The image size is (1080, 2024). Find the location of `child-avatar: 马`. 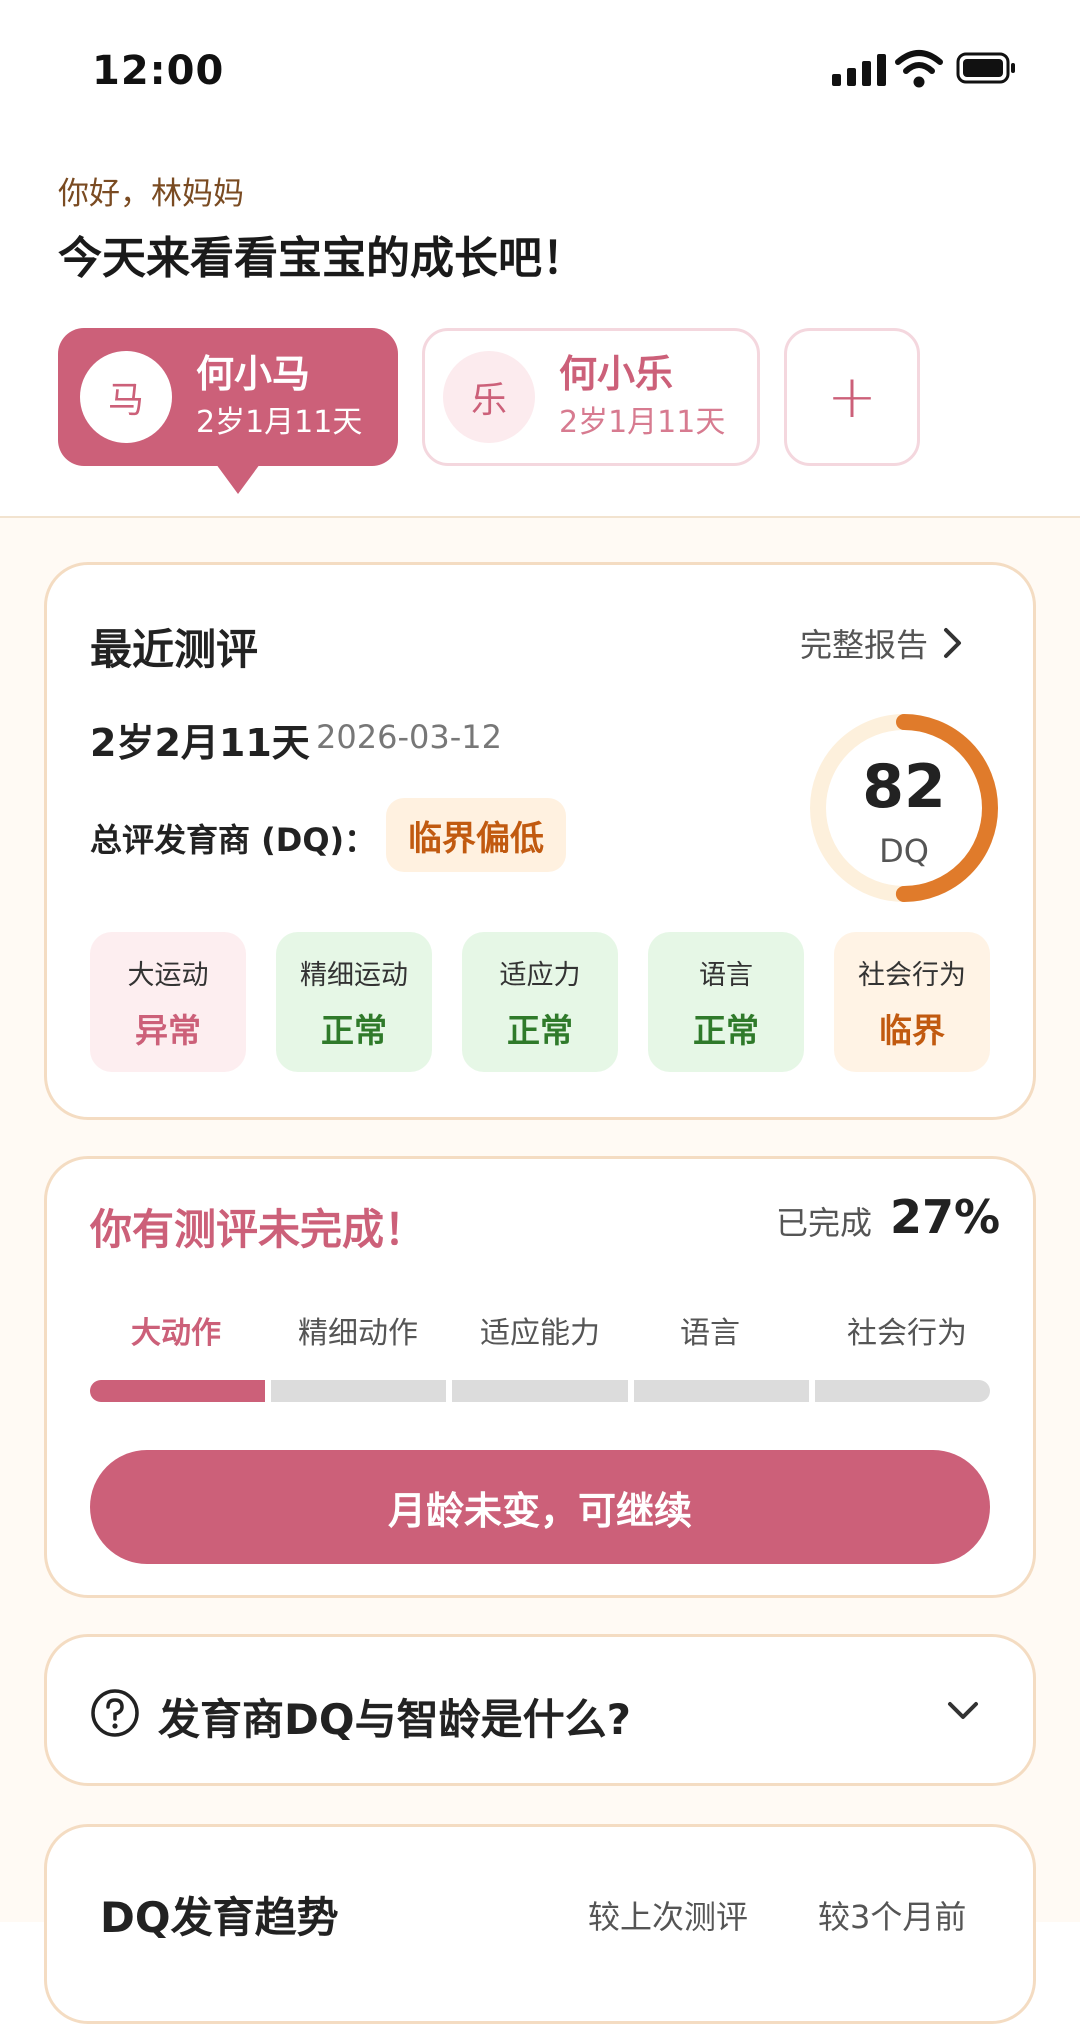

child-avatar: 马 is located at coordinates (126, 397).